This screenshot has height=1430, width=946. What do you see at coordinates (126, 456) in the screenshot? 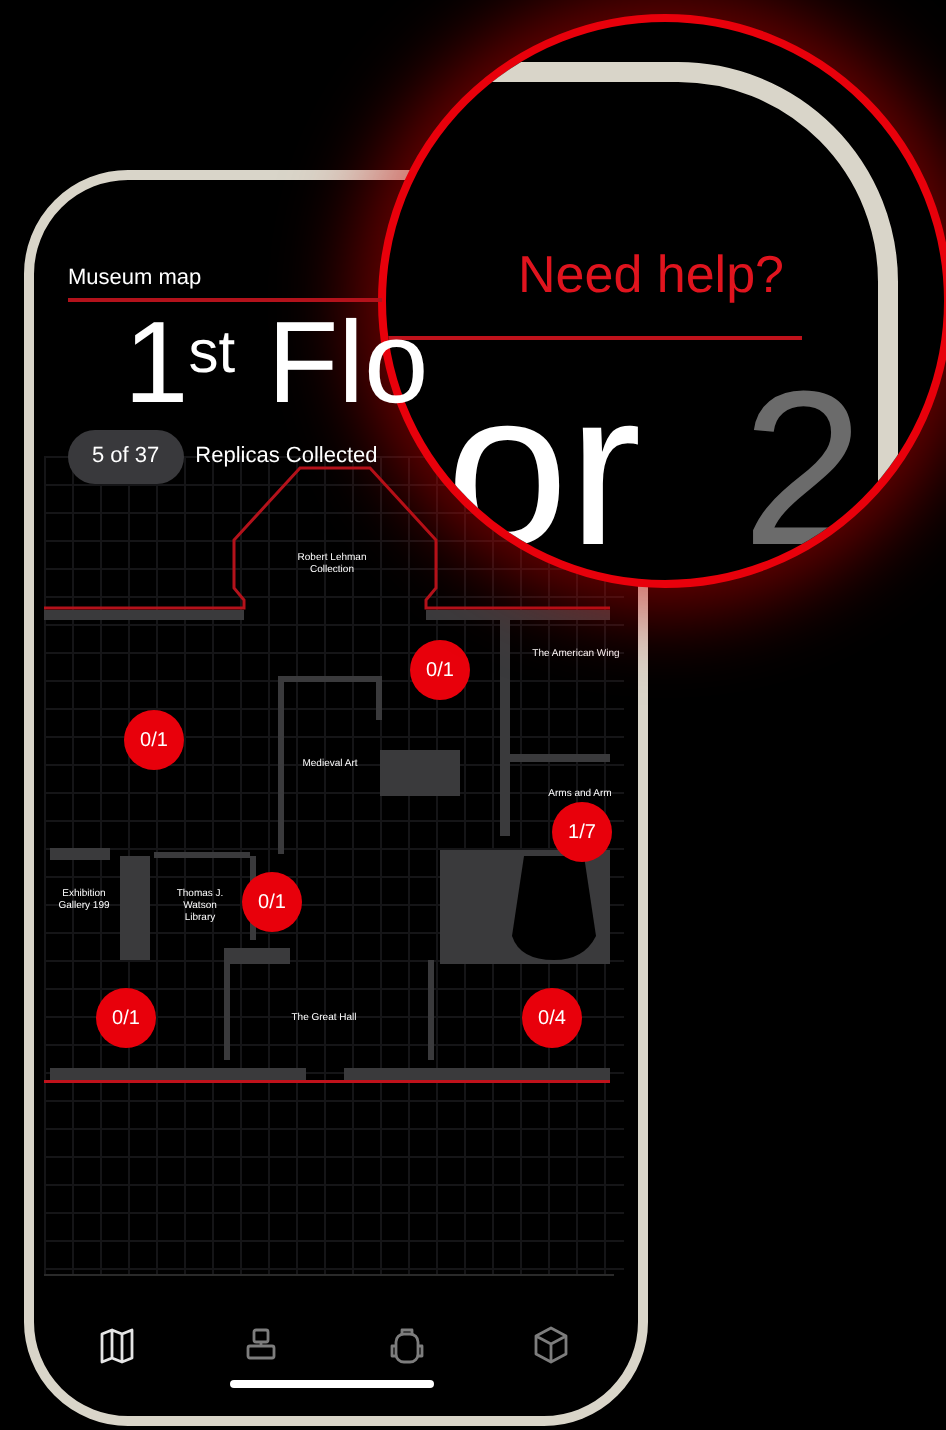
I see `progress-count: 5 of 37` at bounding box center [126, 456].